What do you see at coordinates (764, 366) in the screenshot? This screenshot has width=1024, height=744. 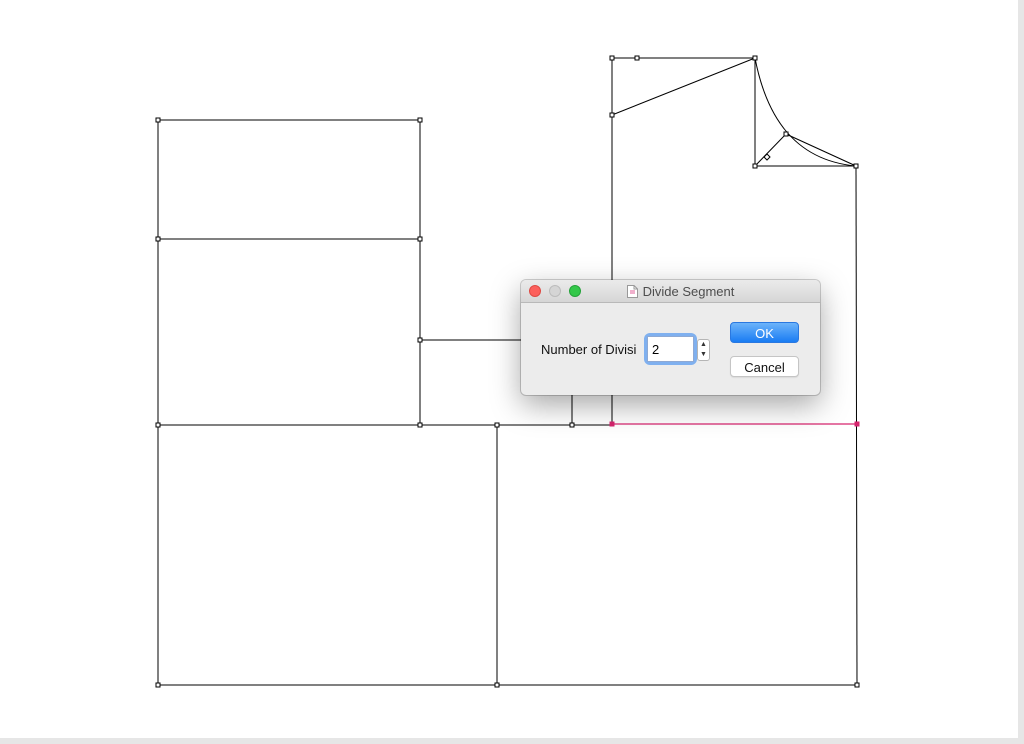 I see `cancel-button: Cancel` at bounding box center [764, 366].